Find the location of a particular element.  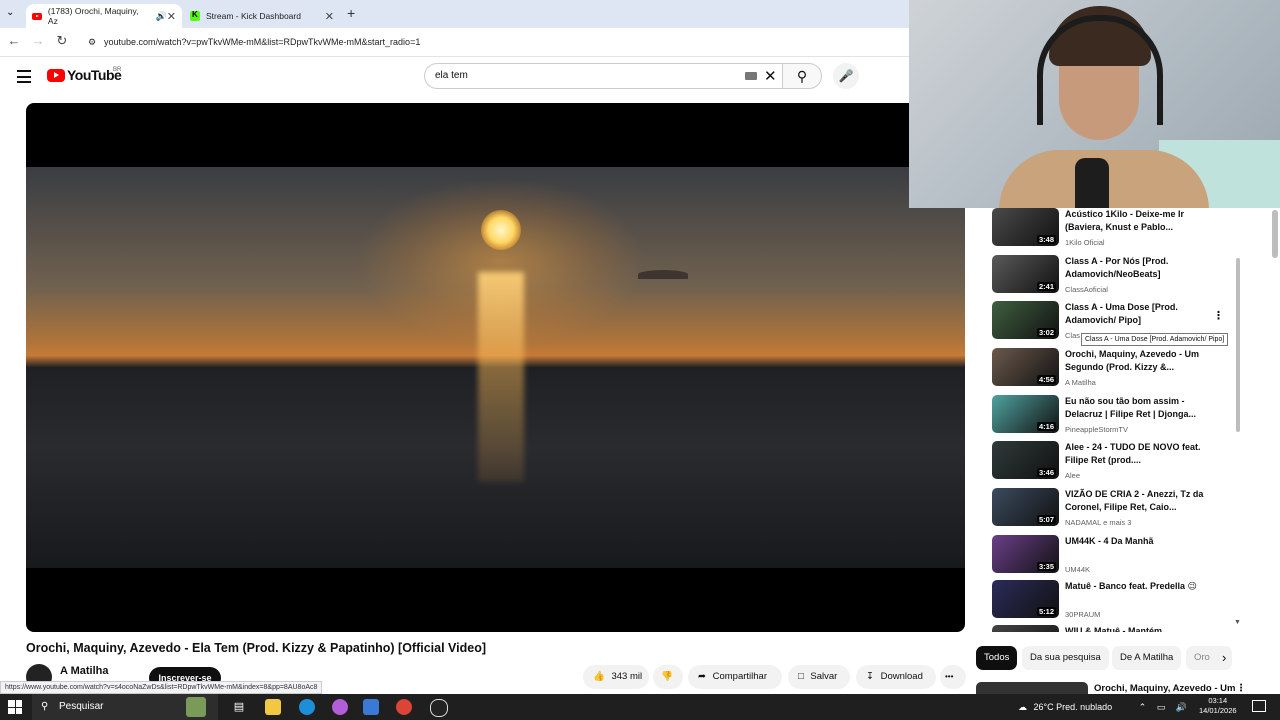

save-button: □ Salvar is located at coordinates (819, 677).